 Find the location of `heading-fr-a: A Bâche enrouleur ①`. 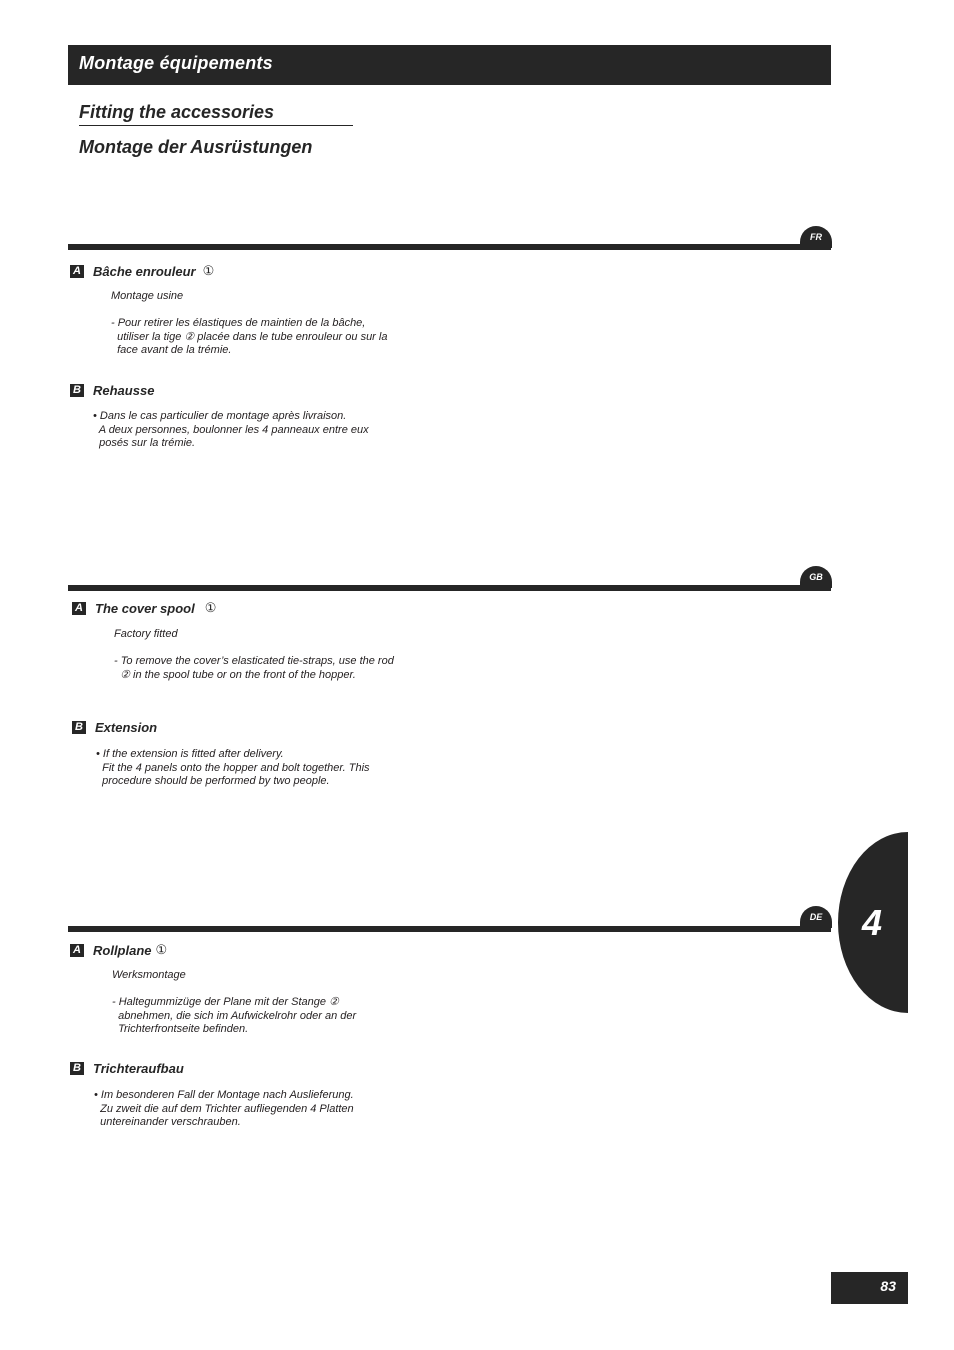

heading-fr-a: A Bâche enrouleur ① is located at coordinates (142, 271).